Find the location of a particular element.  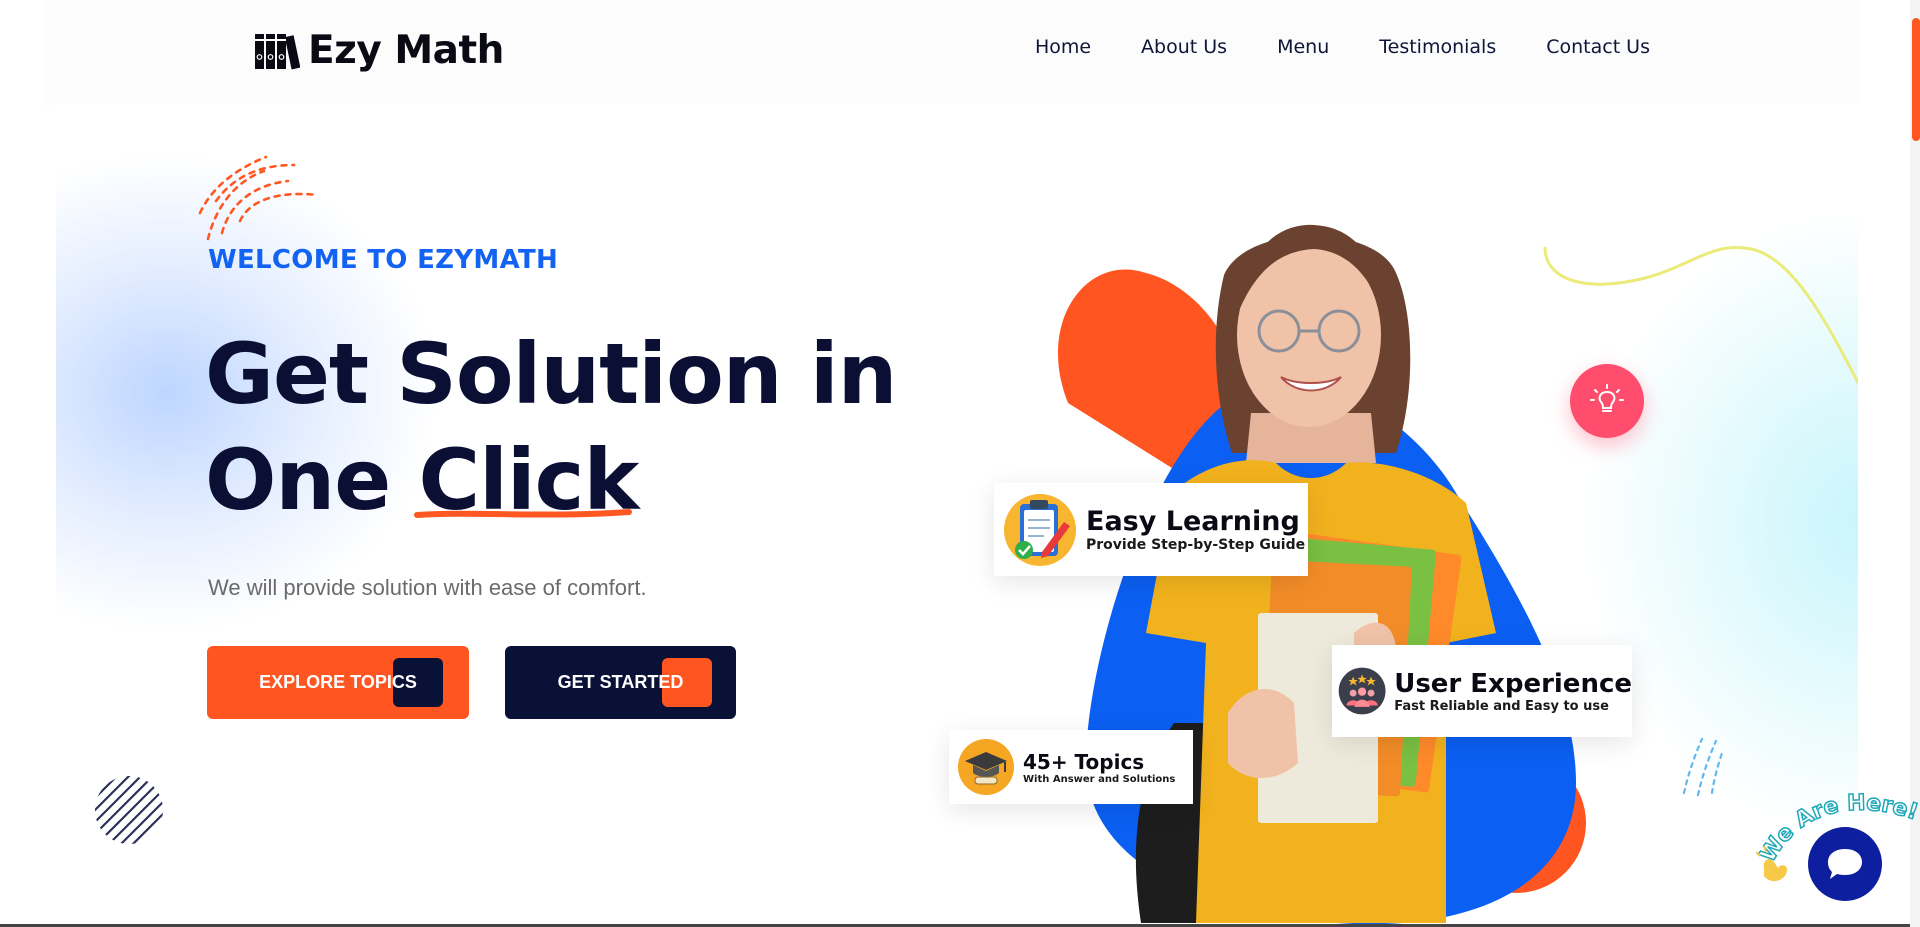

graduation-cap-icon is located at coordinates (986, 767).